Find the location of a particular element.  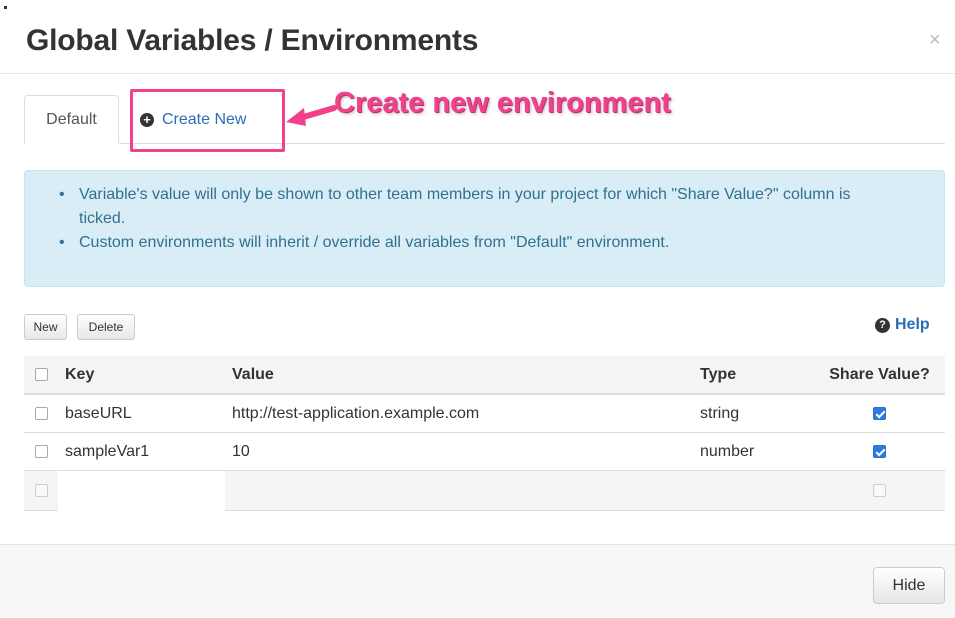

annotation-arrow-icon is located at coordinates (311, 115).